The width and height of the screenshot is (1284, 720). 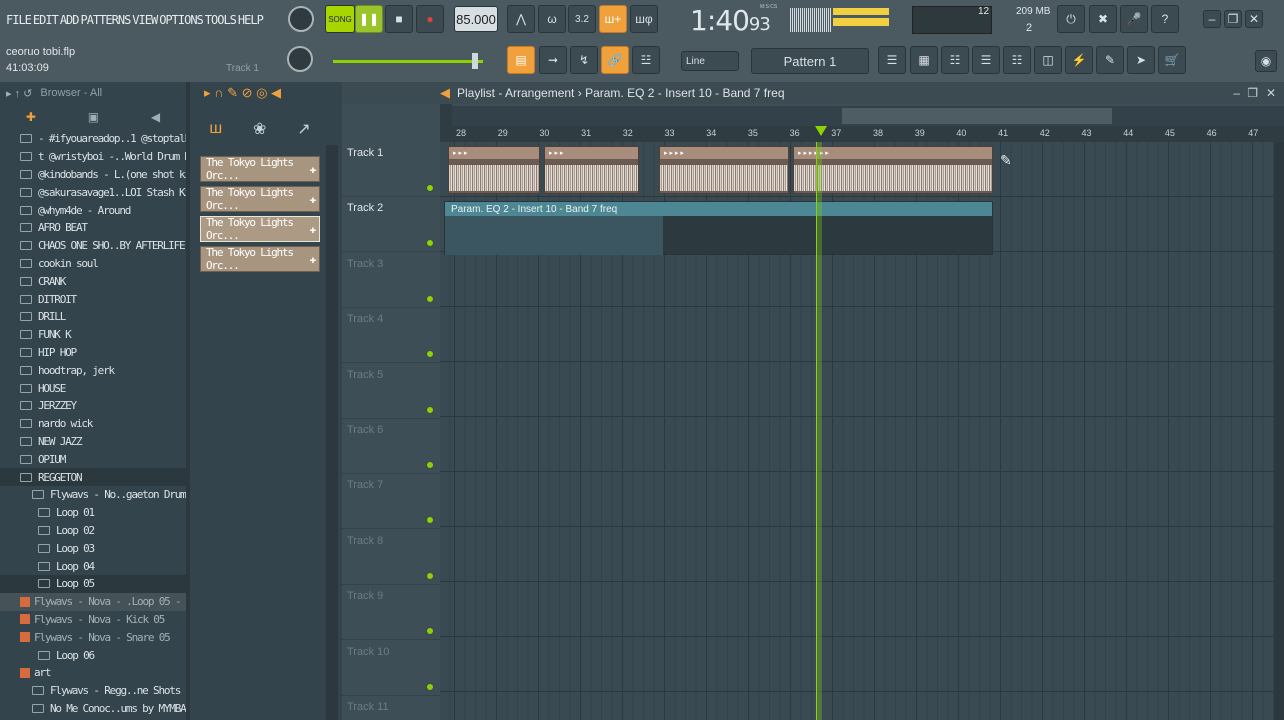 I want to click on browser-item: CRANK, so click(x=93, y=281).